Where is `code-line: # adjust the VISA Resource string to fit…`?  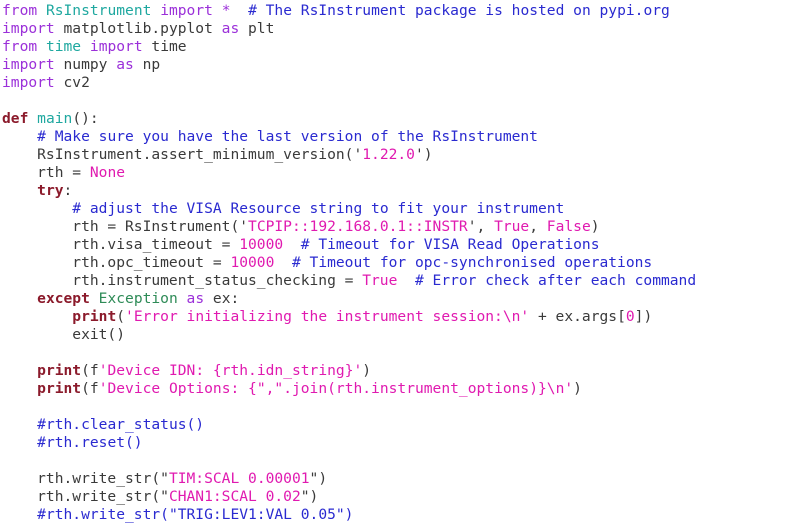 code-line: # adjust the VISA Resource string to fit… is located at coordinates (398, 209).